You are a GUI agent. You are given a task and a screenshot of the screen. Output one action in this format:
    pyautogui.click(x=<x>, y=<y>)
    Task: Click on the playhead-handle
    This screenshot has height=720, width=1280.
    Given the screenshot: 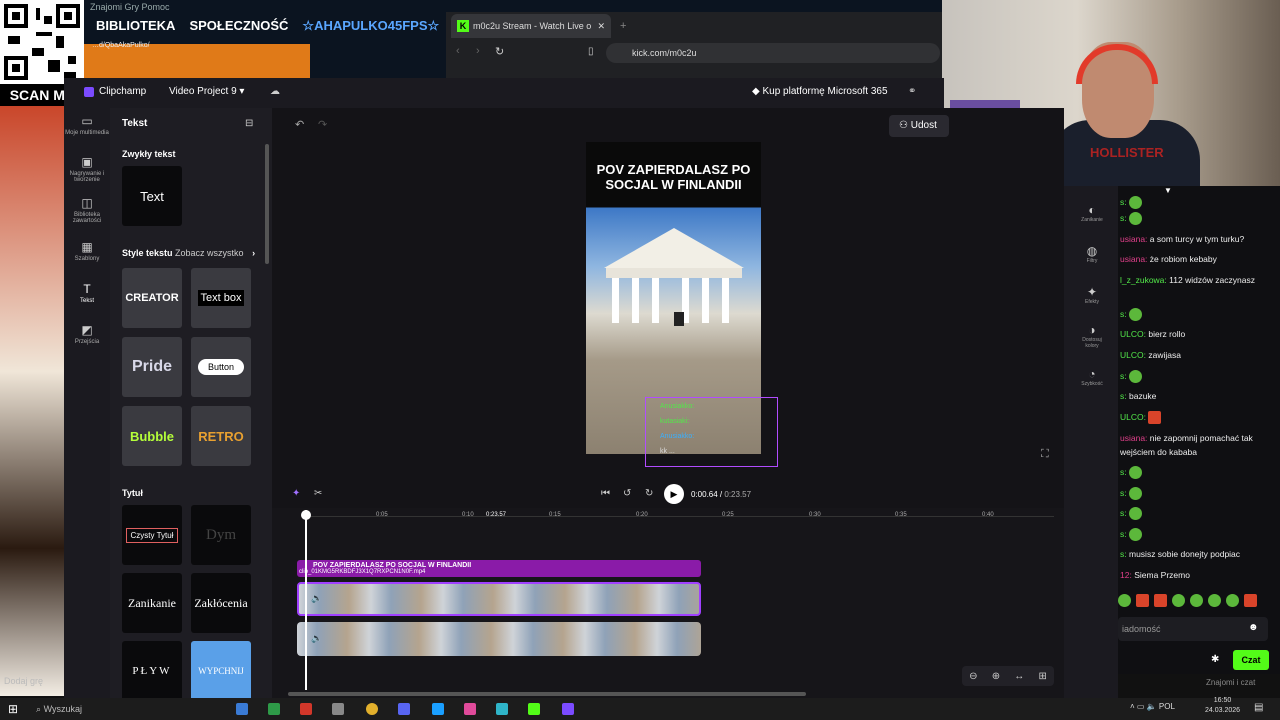 What is the action you would take?
    pyautogui.click(x=306, y=515)
    